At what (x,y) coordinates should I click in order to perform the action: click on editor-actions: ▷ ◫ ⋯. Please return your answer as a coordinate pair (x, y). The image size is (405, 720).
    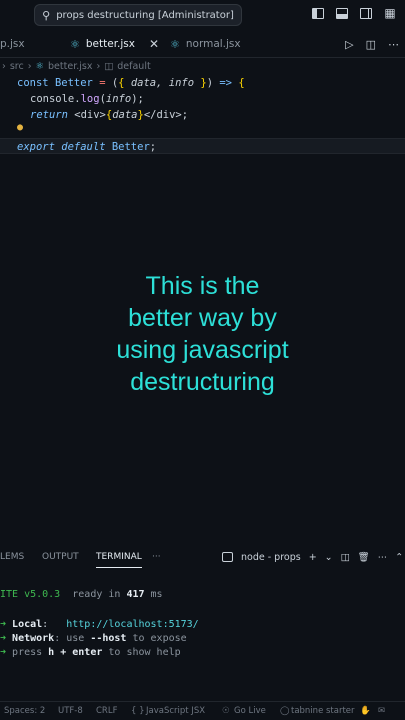
    Looking at the image, I should click on (372, 44).